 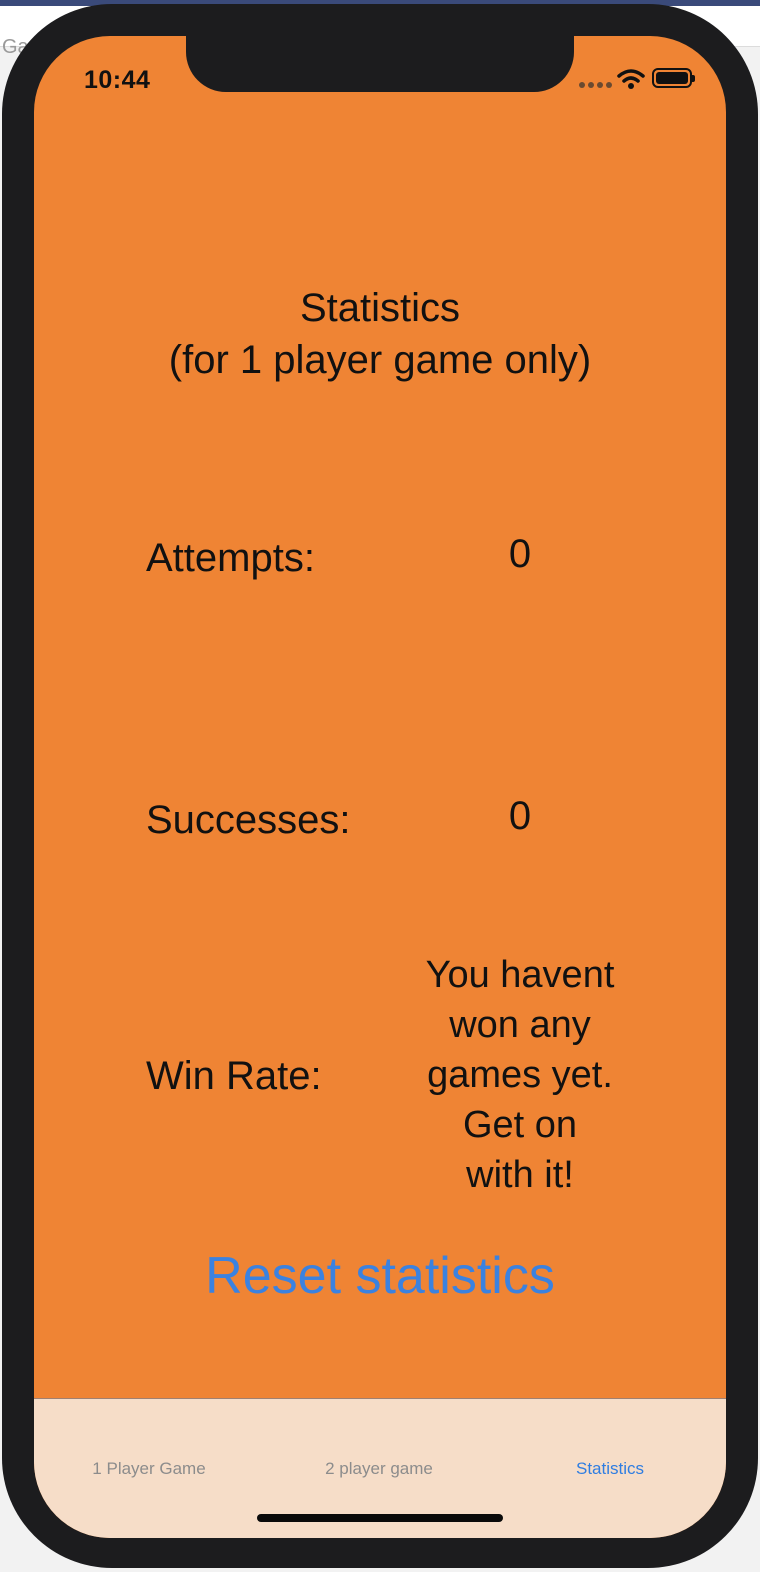 I want to click on tab-1-player-game: 1 Player Game, so click(x=149, y=1469).